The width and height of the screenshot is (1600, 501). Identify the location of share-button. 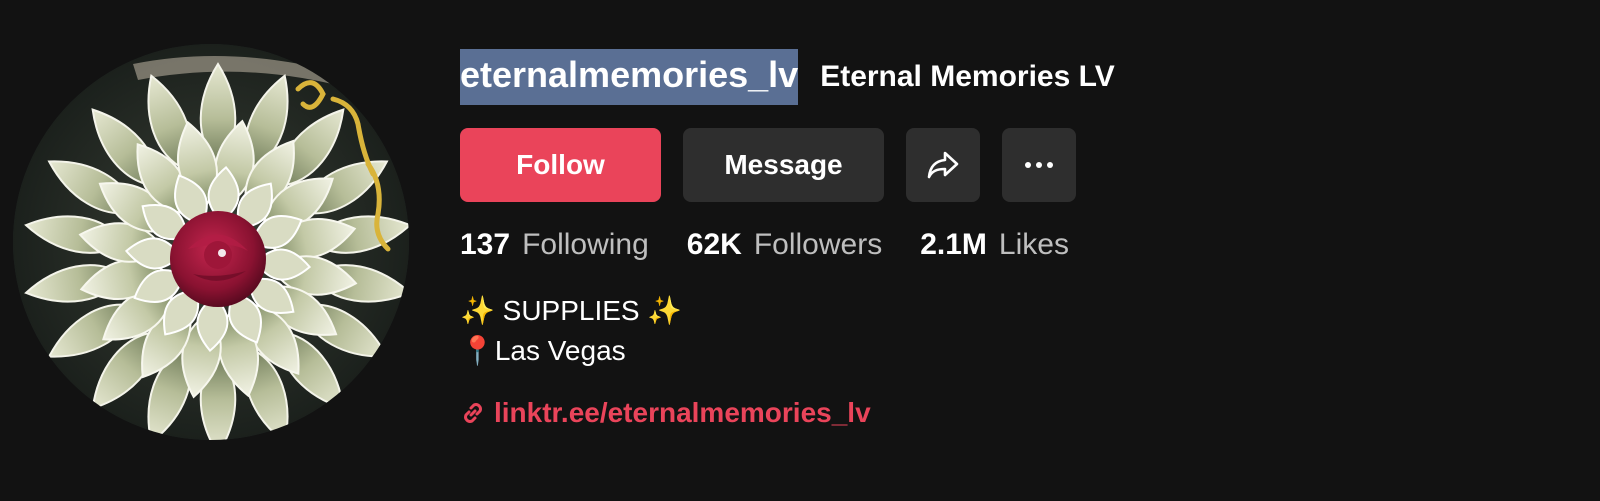
(943, 165).